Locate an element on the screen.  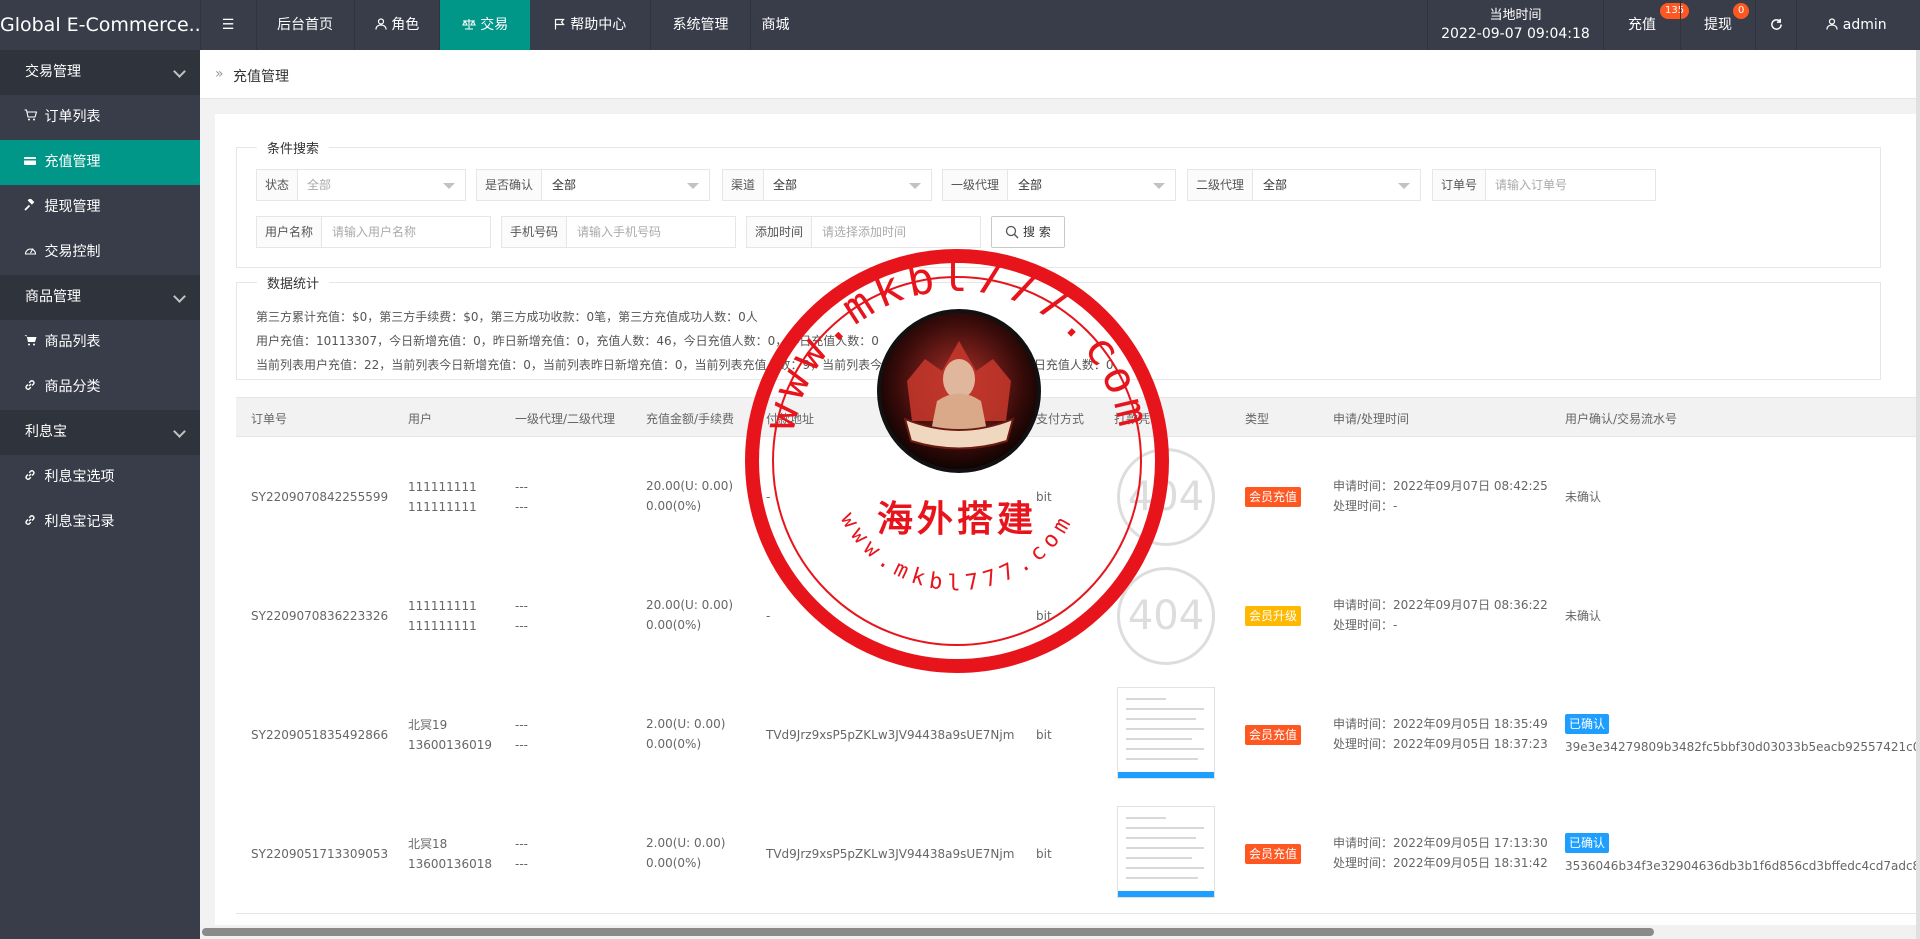
channel-select: 渠道 全部 is located at coordinates (827, 185).